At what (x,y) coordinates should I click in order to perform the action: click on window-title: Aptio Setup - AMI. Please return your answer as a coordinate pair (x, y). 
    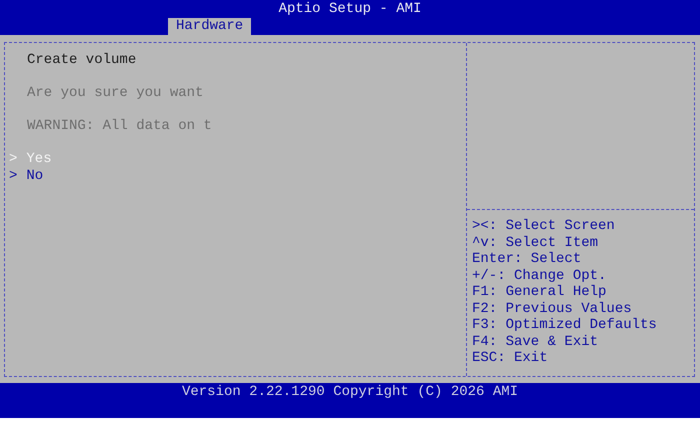
    Looking at the image, I should click on (350, 9).